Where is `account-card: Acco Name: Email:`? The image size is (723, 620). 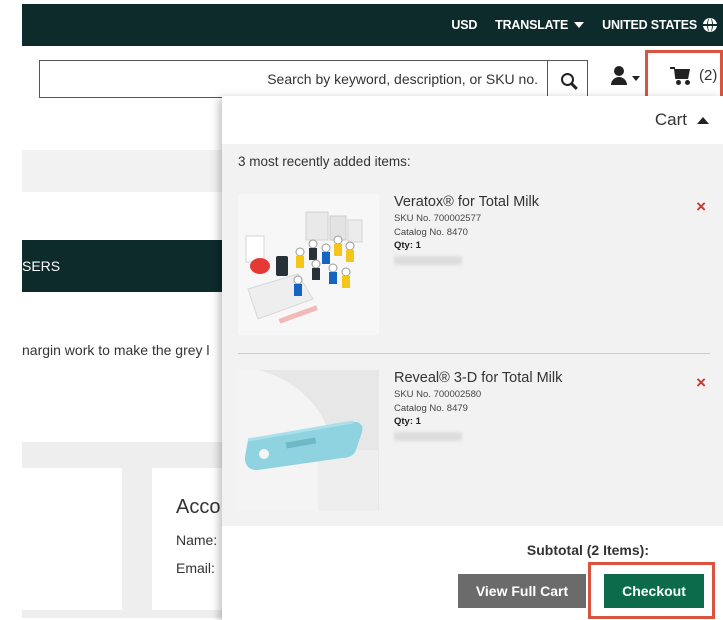 account-card: Acco Name: Email: is located at coordinates (187, 539).